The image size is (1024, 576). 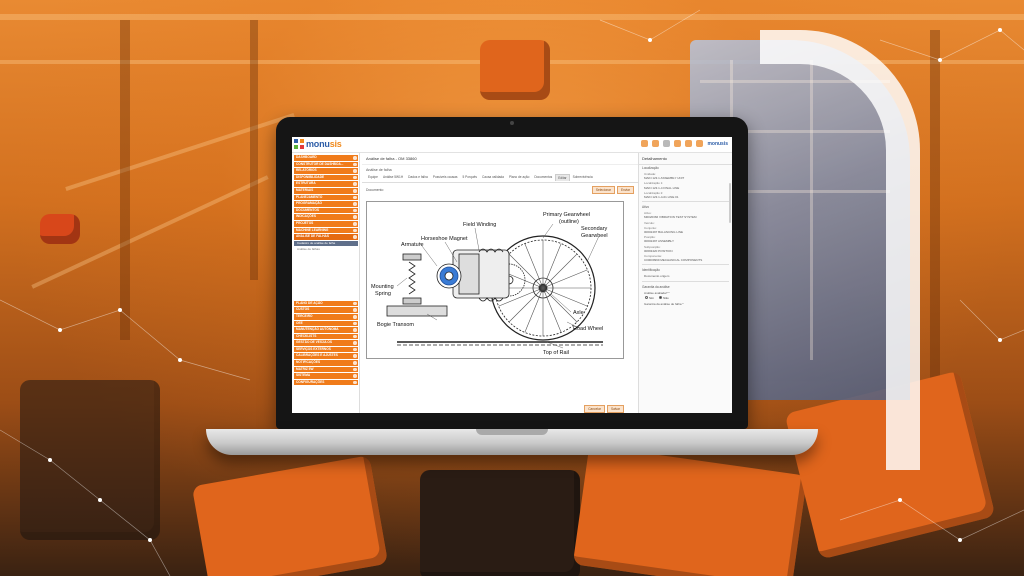 What do you see at coordinates (318, 144) in the screenshot?
I see `monusis-logo: monusis` at bounding box center [318, 144].